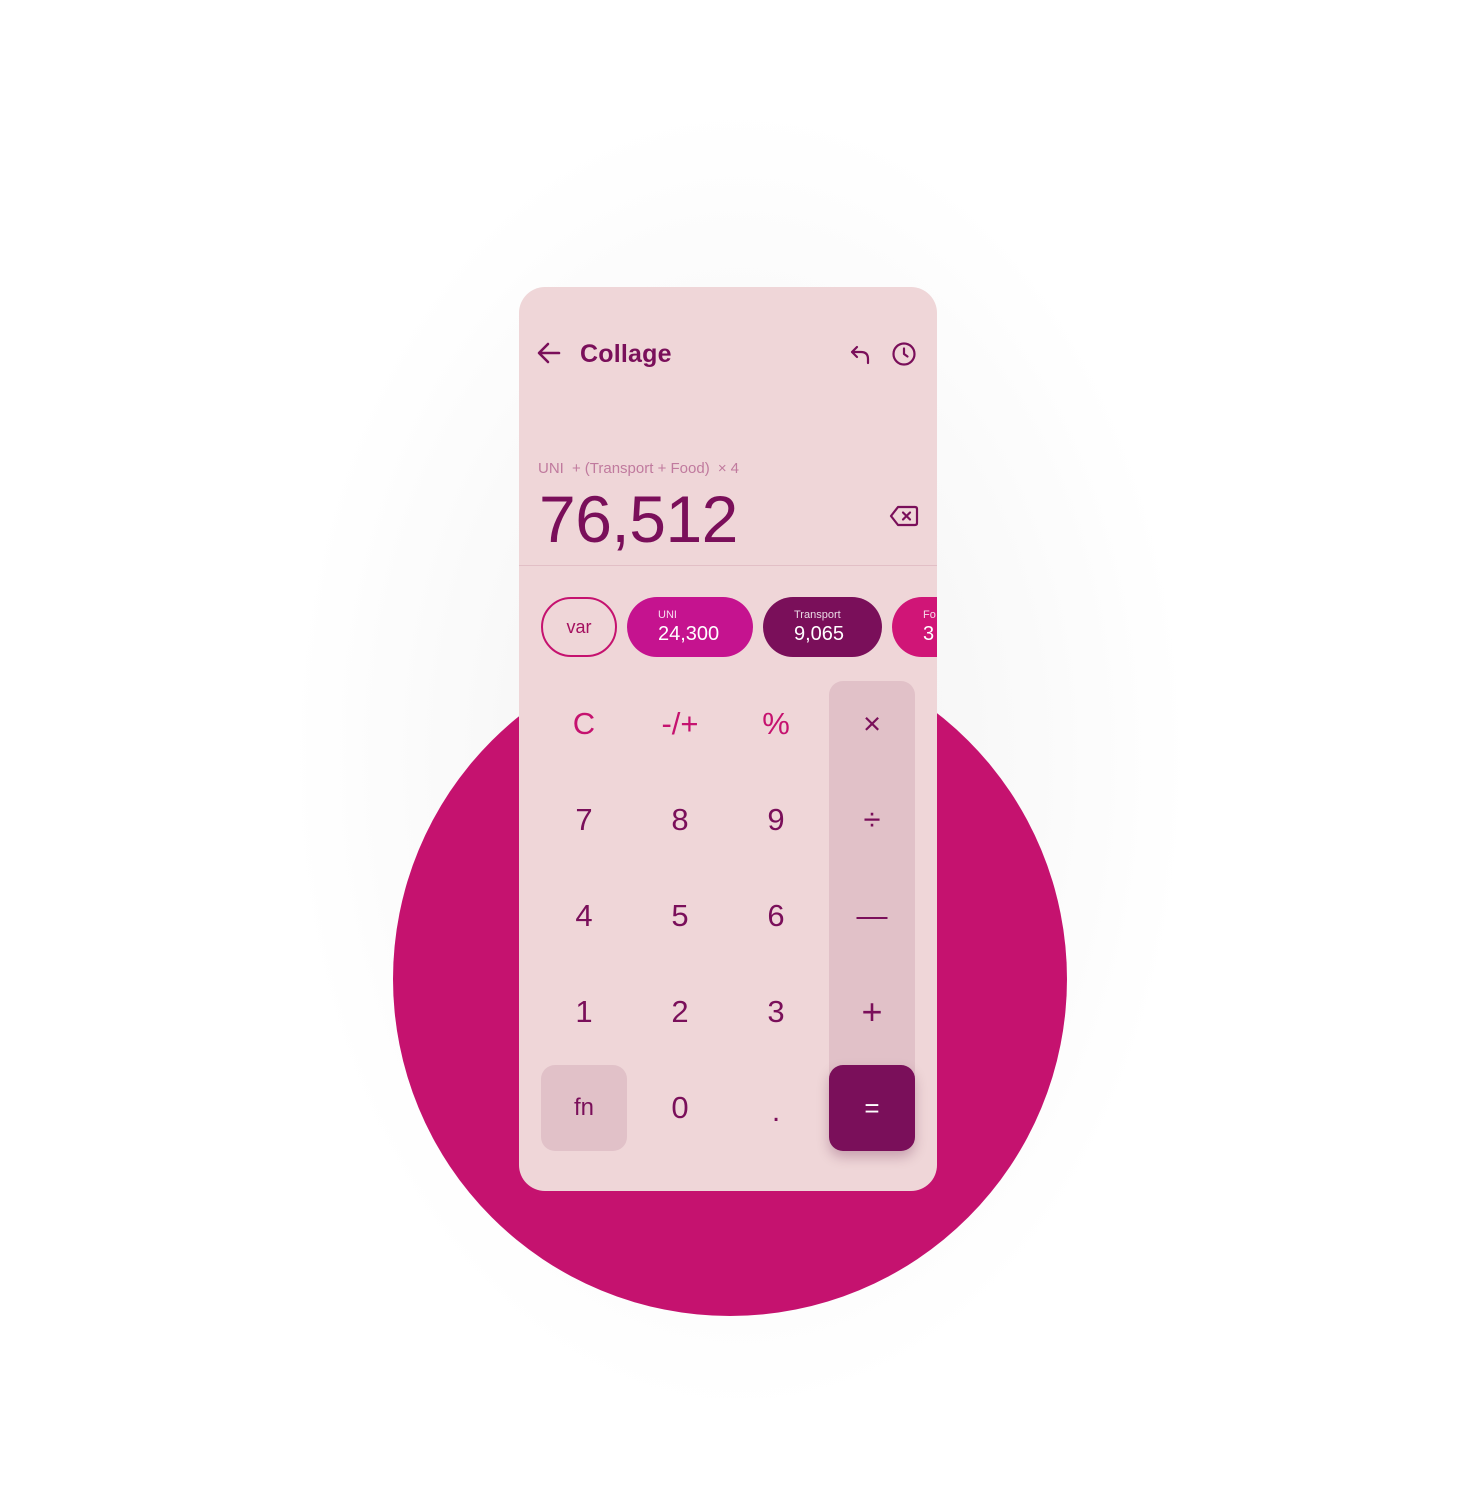  Describe the element at coordinates (689, 634) in the screenshot. I see `chip-value: 24,300` at that location.